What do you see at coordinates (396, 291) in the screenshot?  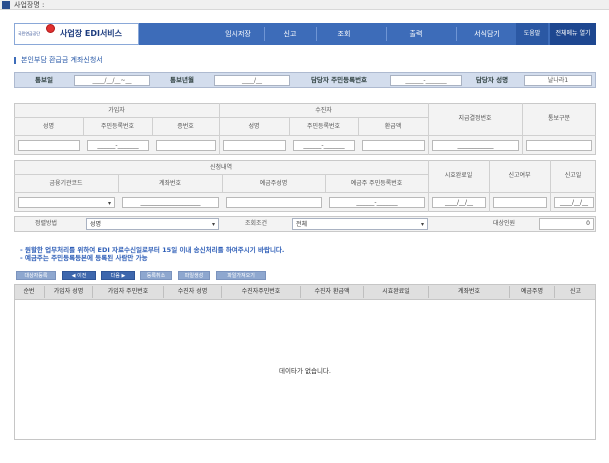 I see `col-request-date: 시효완료일` at bounding box center [396, 291].